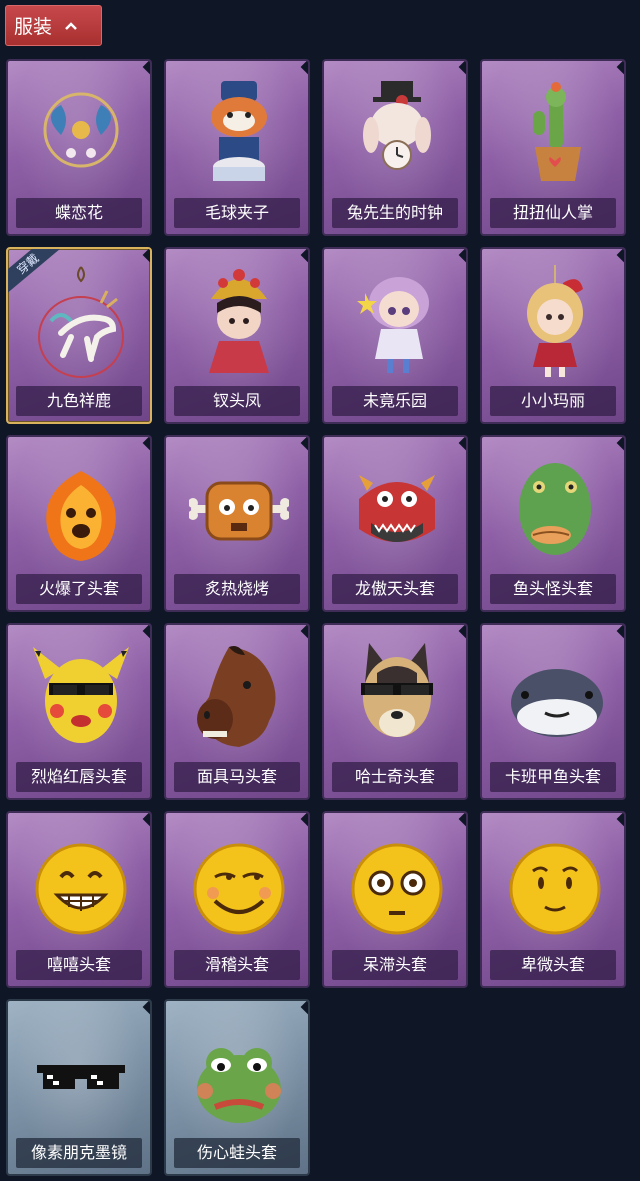  I want to click on item-card: 鱼头怪头套, so click(553, 523).